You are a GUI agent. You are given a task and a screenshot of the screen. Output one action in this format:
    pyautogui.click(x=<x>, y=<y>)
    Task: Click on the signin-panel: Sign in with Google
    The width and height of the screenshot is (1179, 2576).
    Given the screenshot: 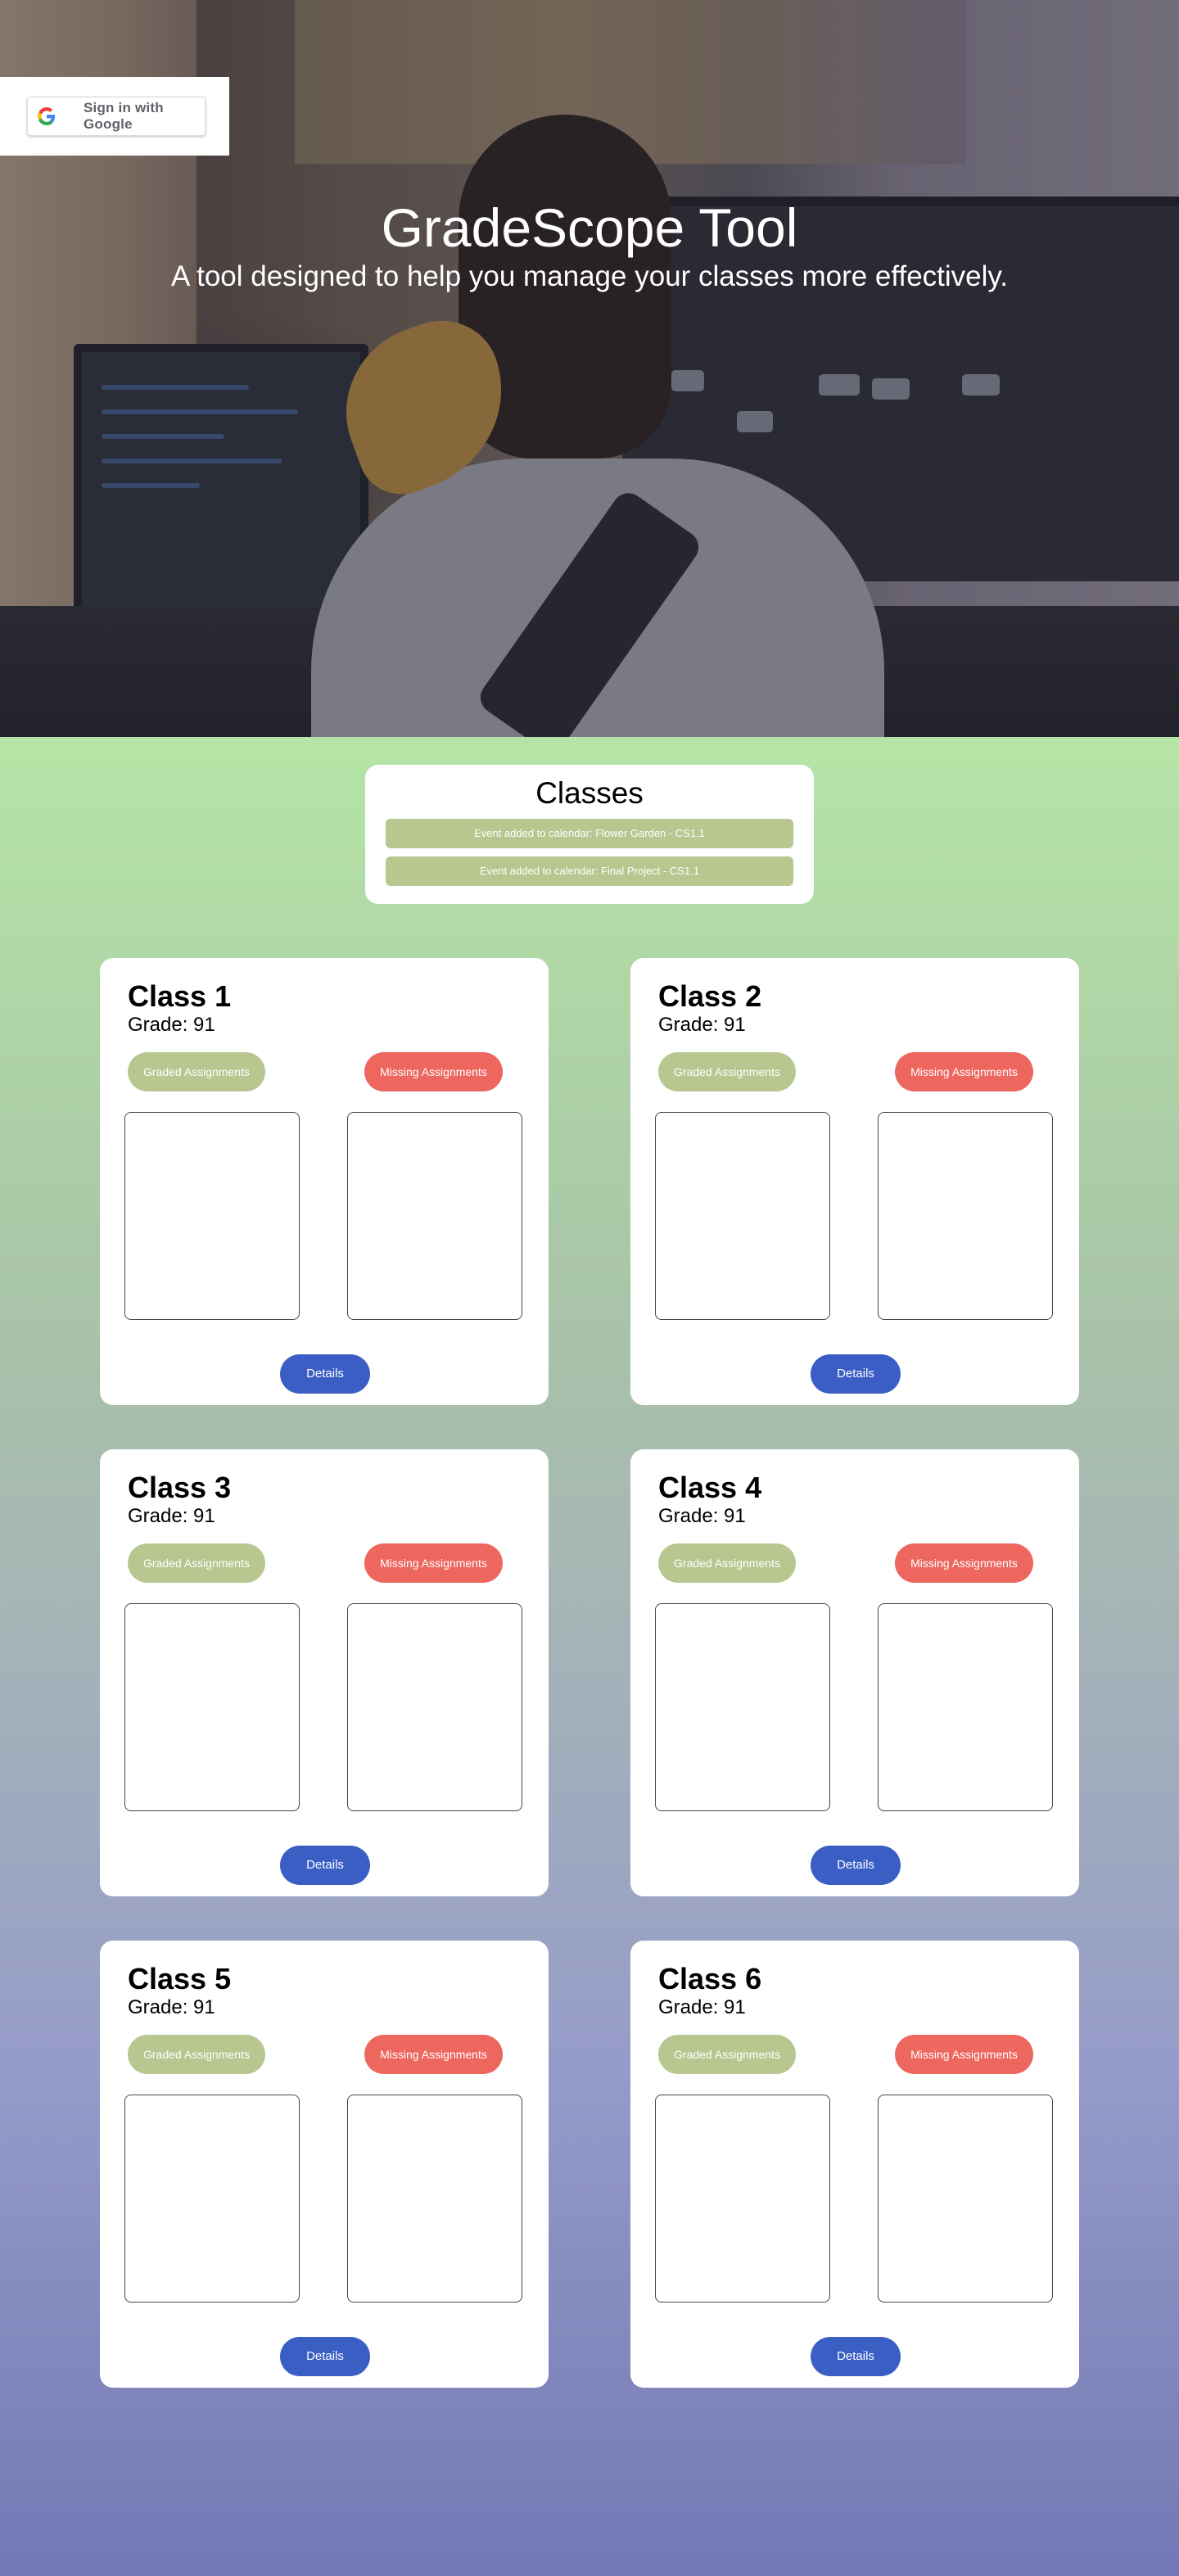 What is the action you would take?
    pyautogui.click(x=114, y=116)
    